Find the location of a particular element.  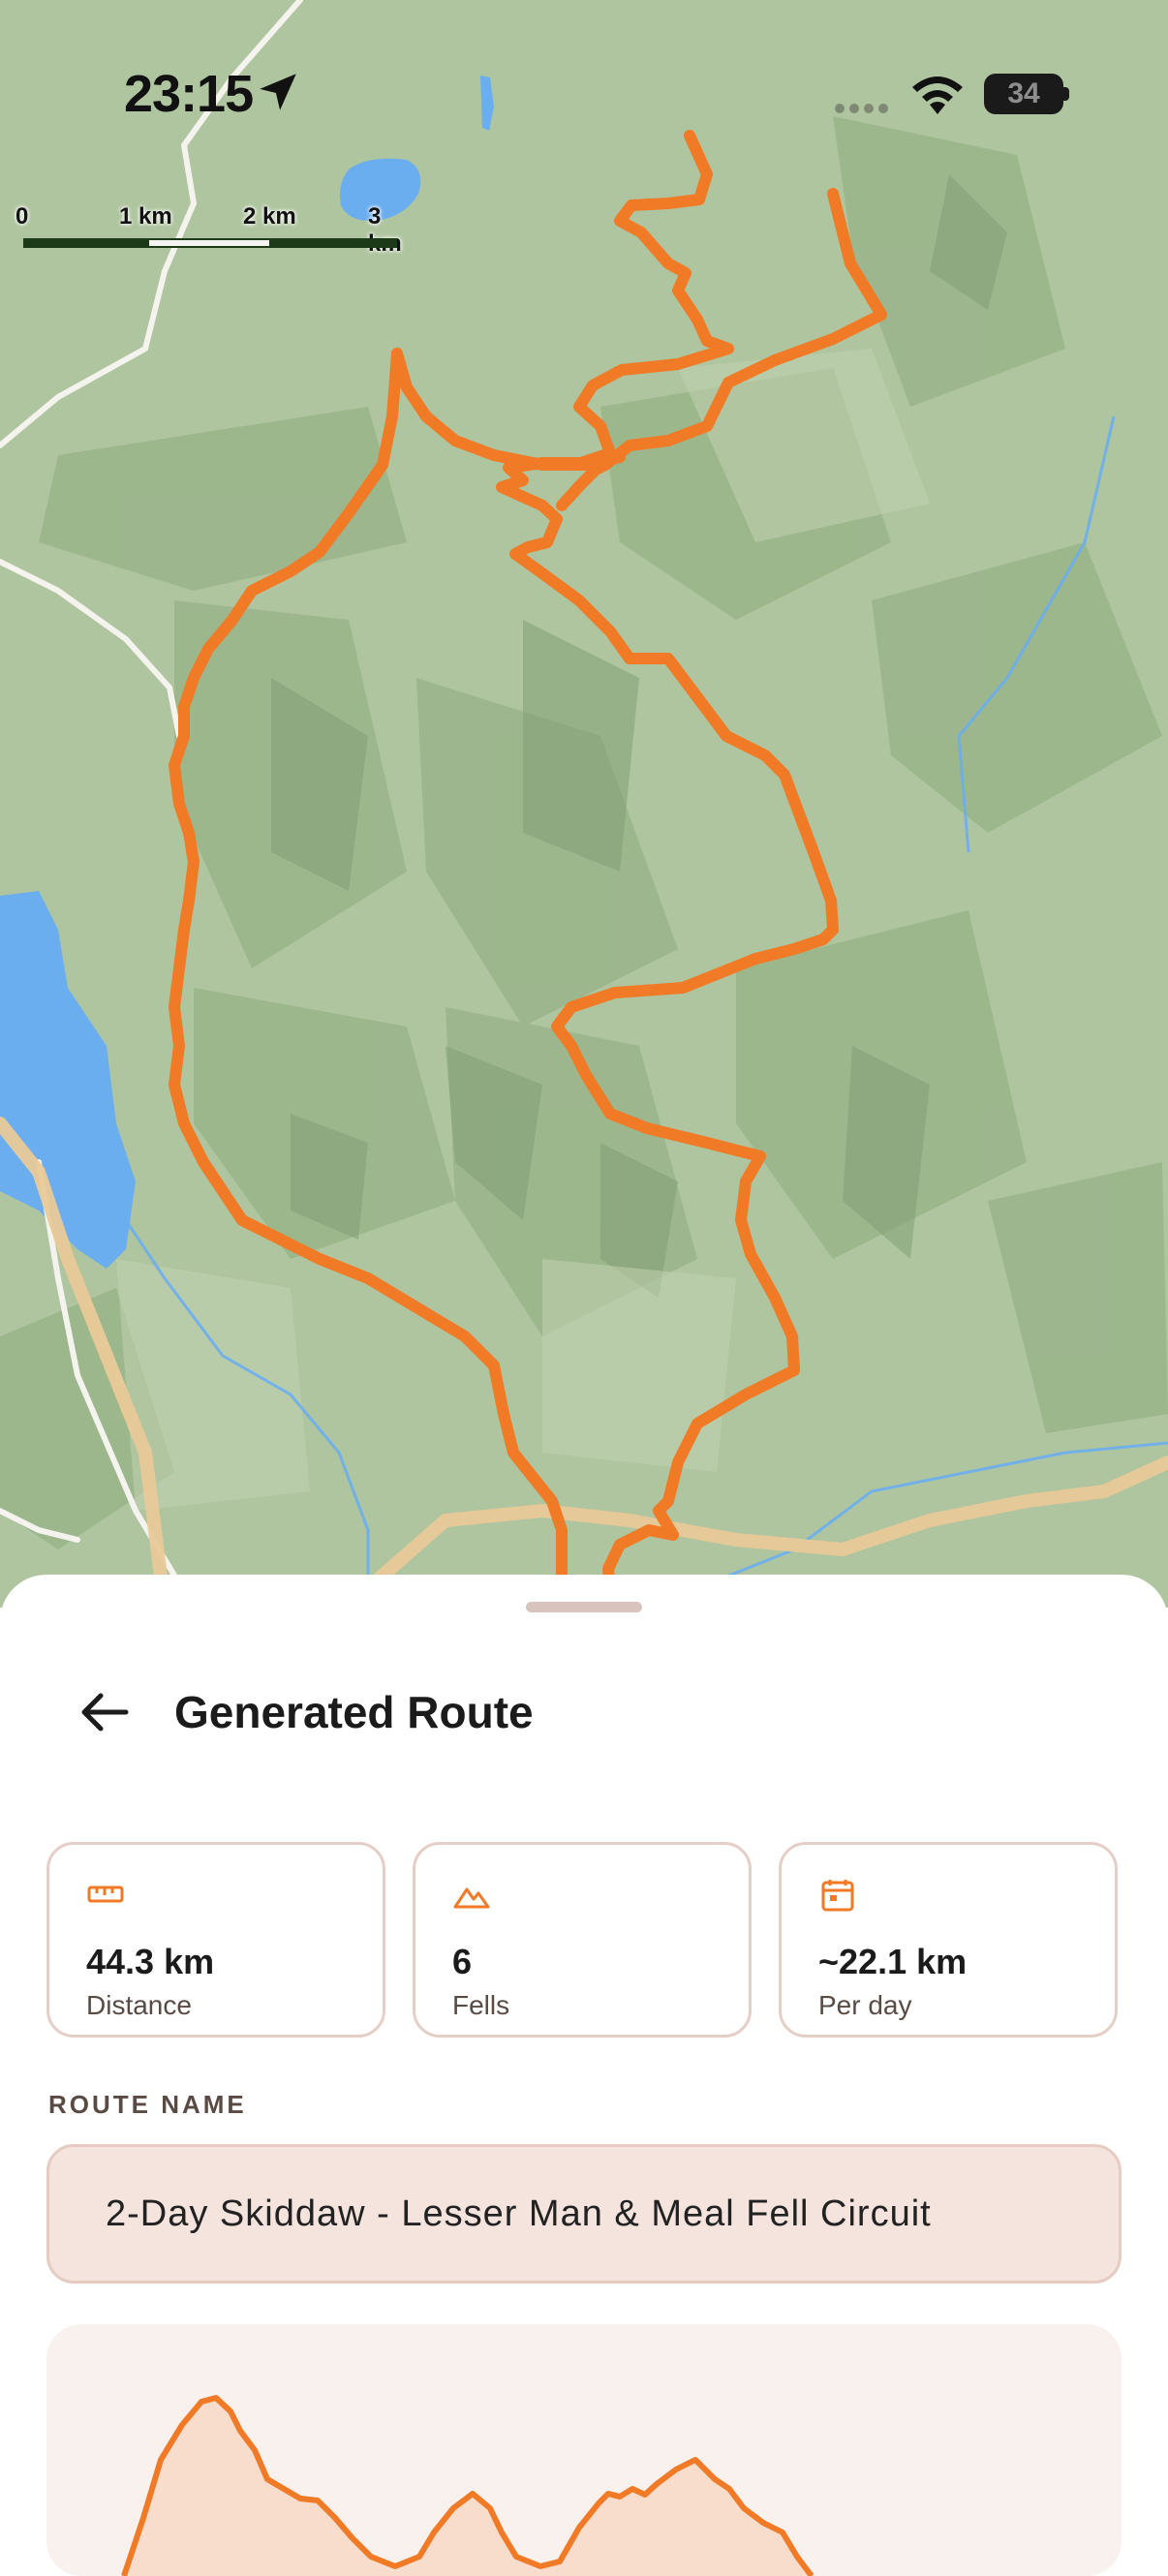

mountain-icon is located at coordinates (471, 1898).